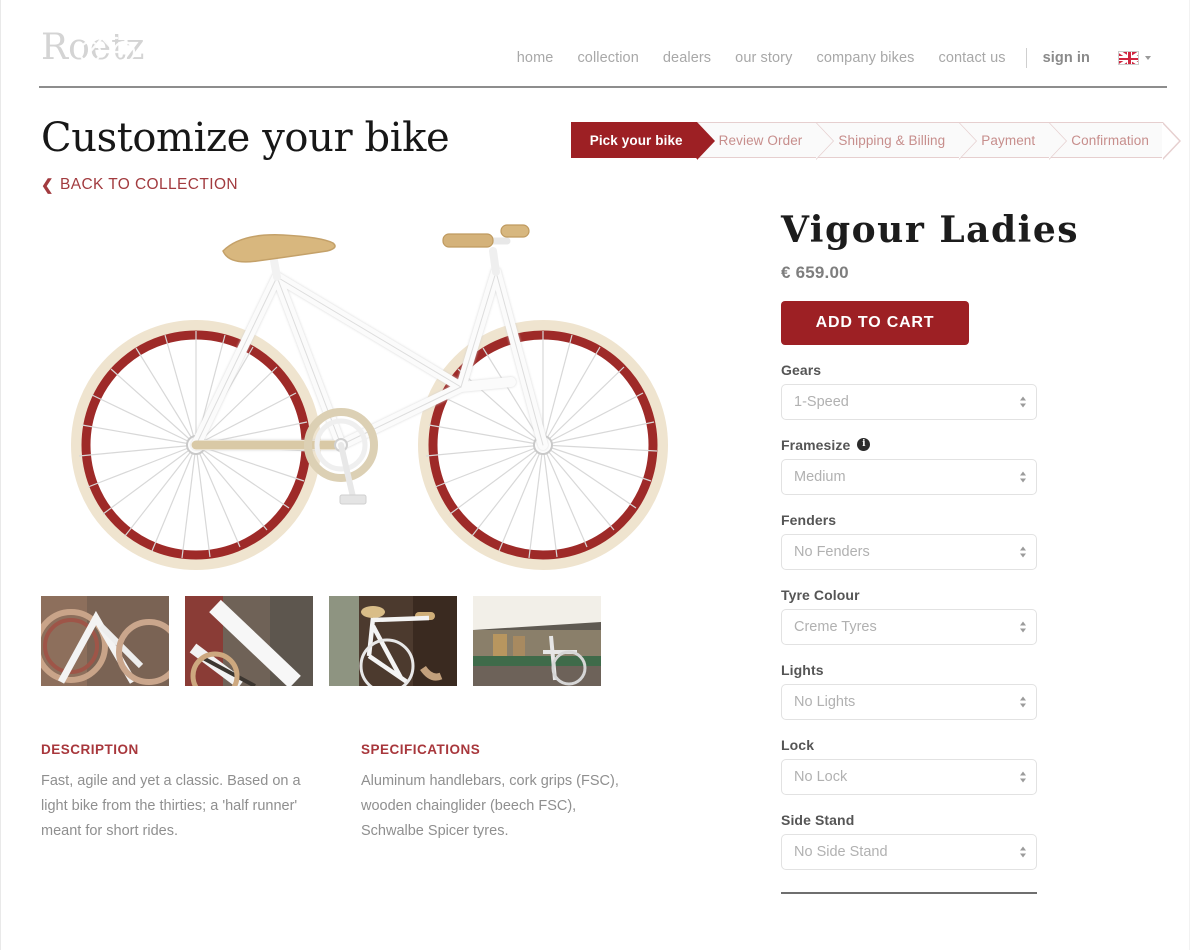  What do you see at coordinates (821, 401) in the screenshot?
I see `gears-selected-value: 1-Speed` at bounding box center [821, 401].